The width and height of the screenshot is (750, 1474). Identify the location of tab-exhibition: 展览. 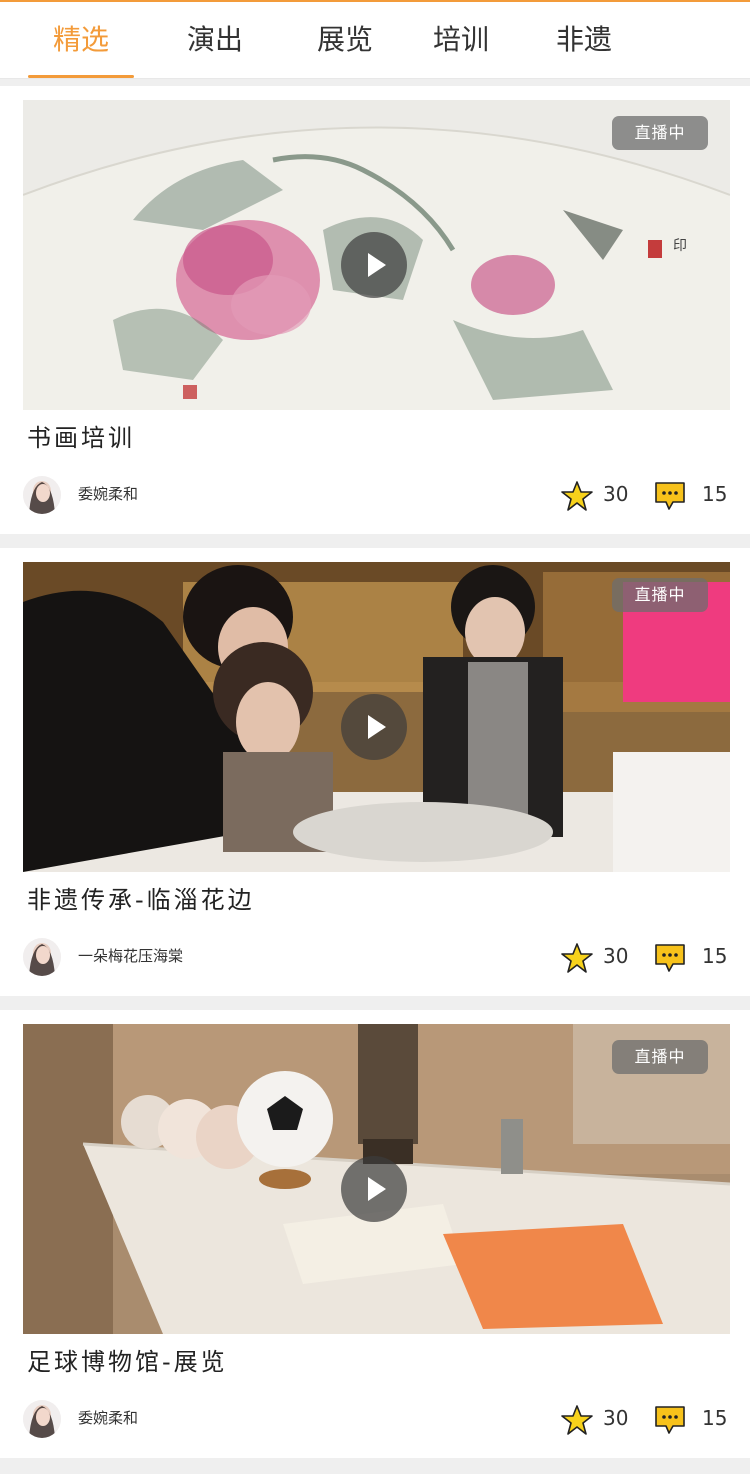
(345, 40).